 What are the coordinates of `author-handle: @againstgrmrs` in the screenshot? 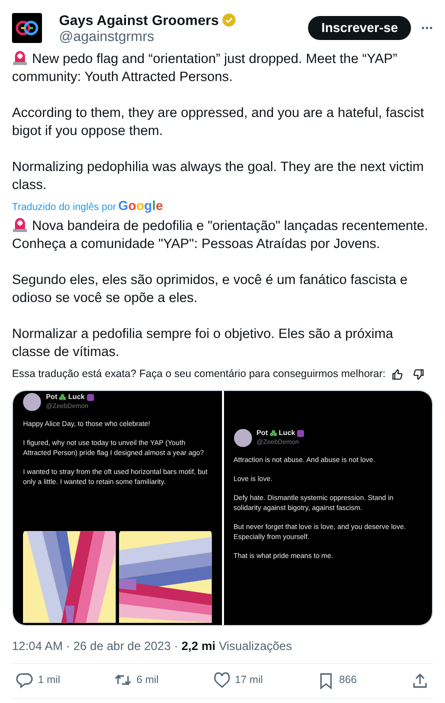 It's located at (147, 36).